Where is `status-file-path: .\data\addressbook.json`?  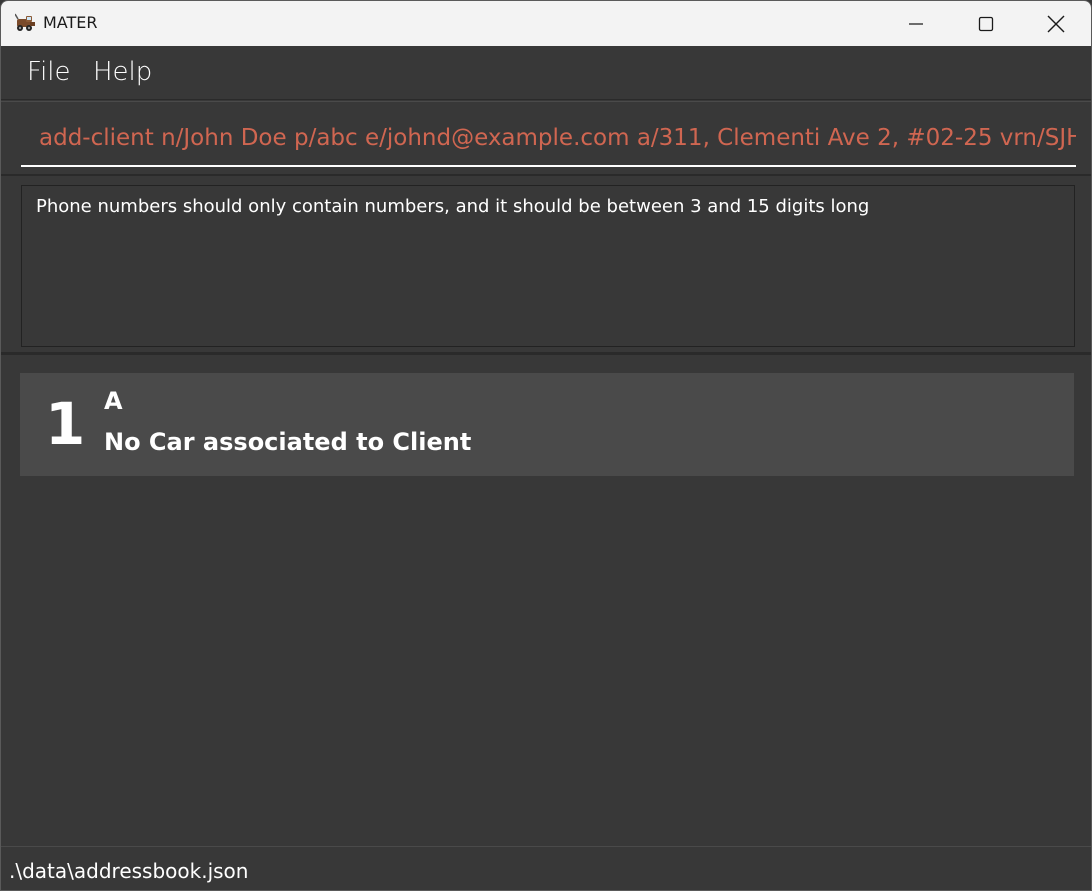
status-file-path: .\data\addressbook.json is located at coordinates (129, 871).